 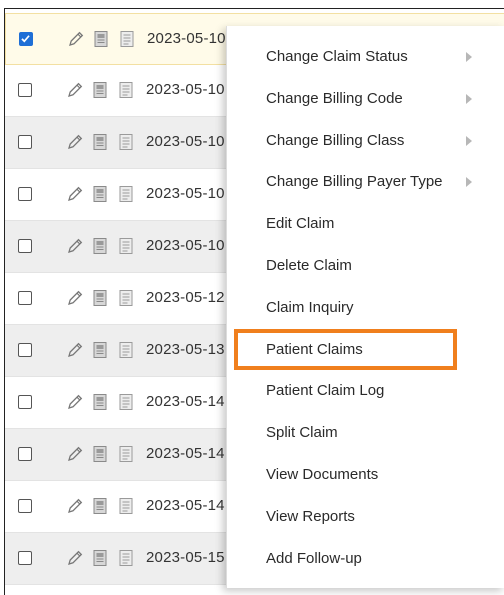 I want to click on menu-item-view-reports: View Reports, so click(x=365, y=516).